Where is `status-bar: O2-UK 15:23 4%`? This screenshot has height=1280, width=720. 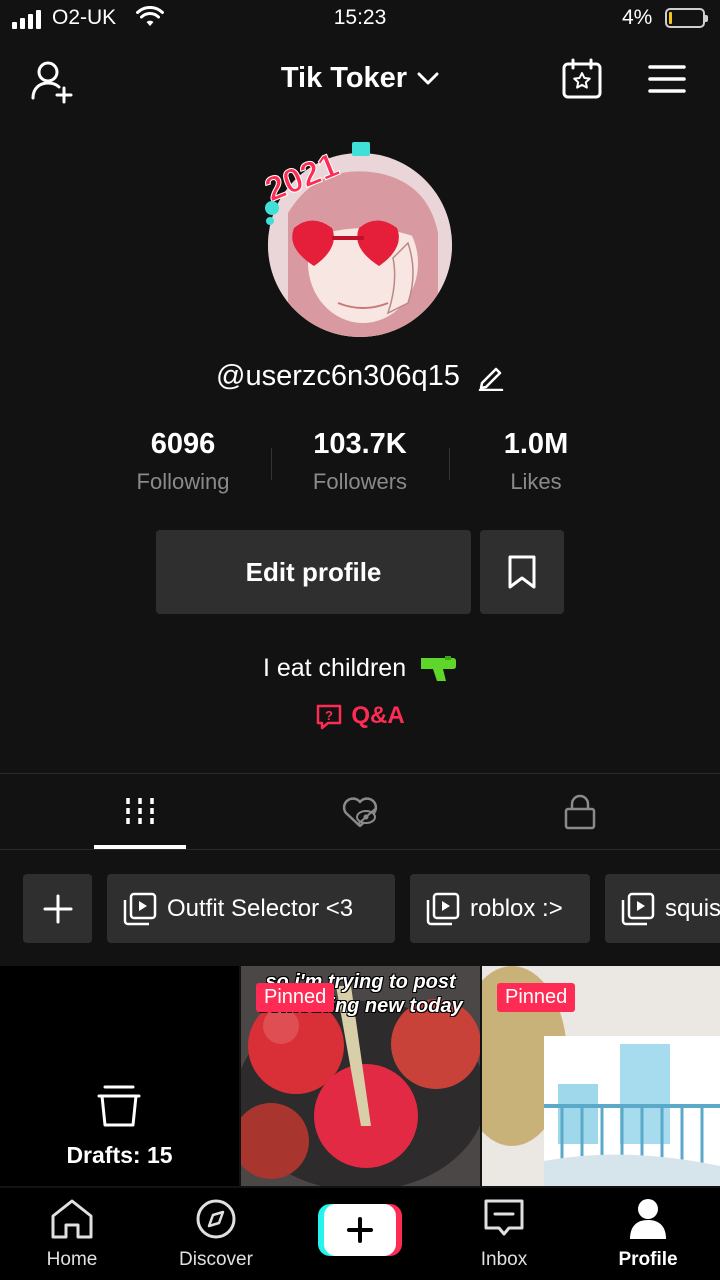
status-bar: O2-UK 15:23 4% is located at coordinates (360, 20).